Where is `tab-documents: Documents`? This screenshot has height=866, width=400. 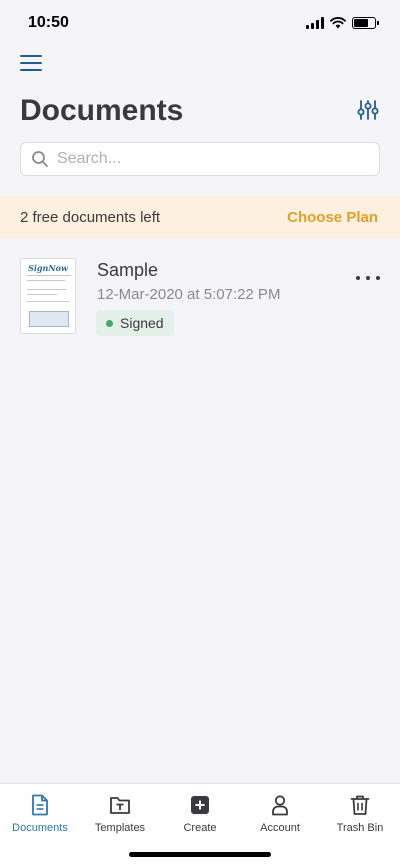
tab-documents: Documents is located at coordinates (40, 817).